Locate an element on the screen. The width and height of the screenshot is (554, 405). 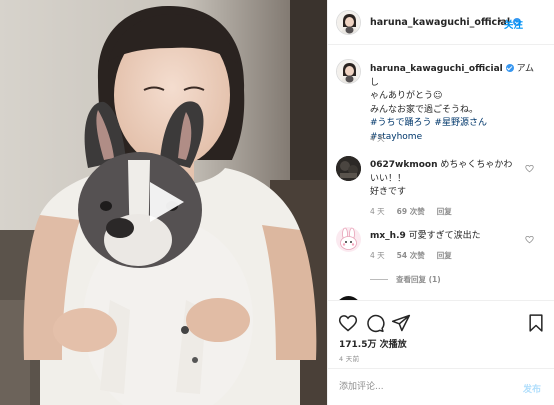
comment-1: 0627wkmoon めちゃくちゃかわ いい！！ 好きです is located at coordinates (452, 179).